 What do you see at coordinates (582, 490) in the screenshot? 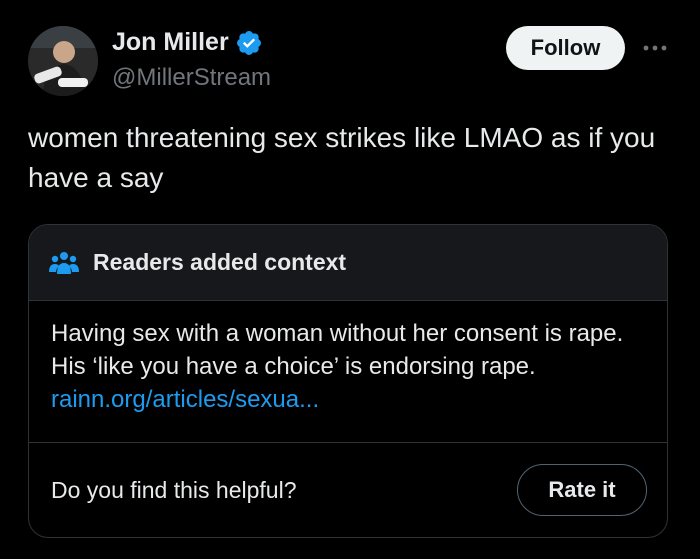
I see `rate-it-button: Rate it` at bounding box center [582, 490].